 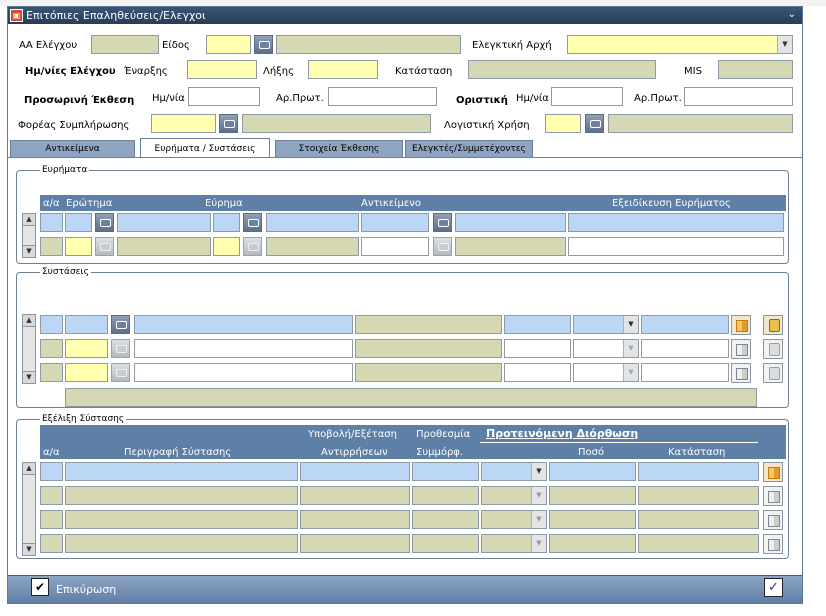 I want to click on findings-row1-specification, so click(x=676, y=222).